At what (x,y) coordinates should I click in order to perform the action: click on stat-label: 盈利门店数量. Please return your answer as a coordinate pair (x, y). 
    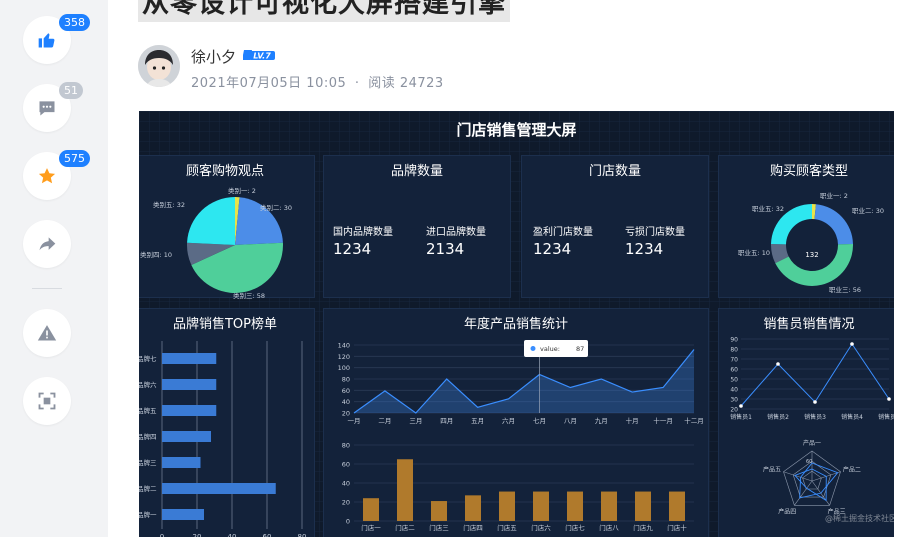
    Looking at the image, I should click on (563, 232).